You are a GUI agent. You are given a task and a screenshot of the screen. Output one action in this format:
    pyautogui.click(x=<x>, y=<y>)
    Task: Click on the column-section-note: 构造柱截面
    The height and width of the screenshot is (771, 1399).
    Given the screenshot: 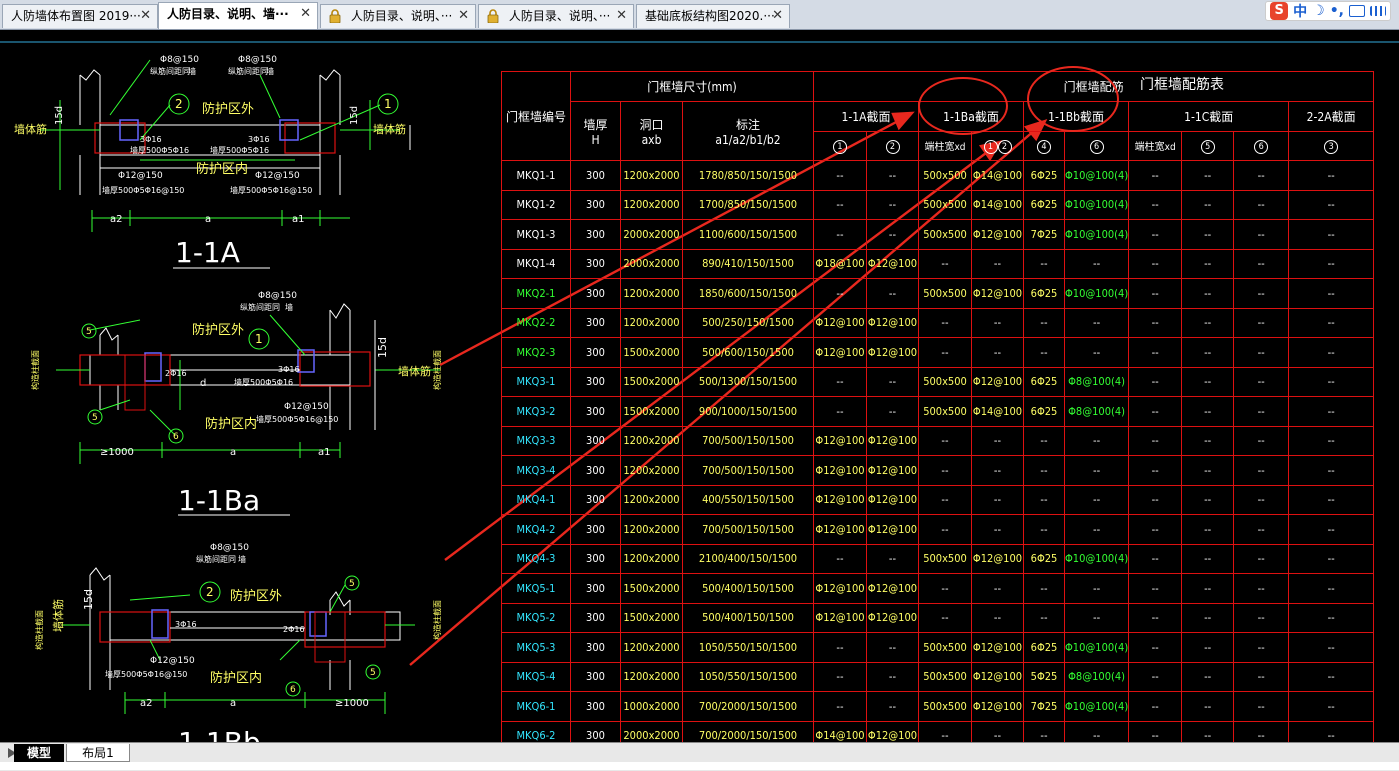 What is the action you would take?
    pyautogui.click(x=437, y=370)
    